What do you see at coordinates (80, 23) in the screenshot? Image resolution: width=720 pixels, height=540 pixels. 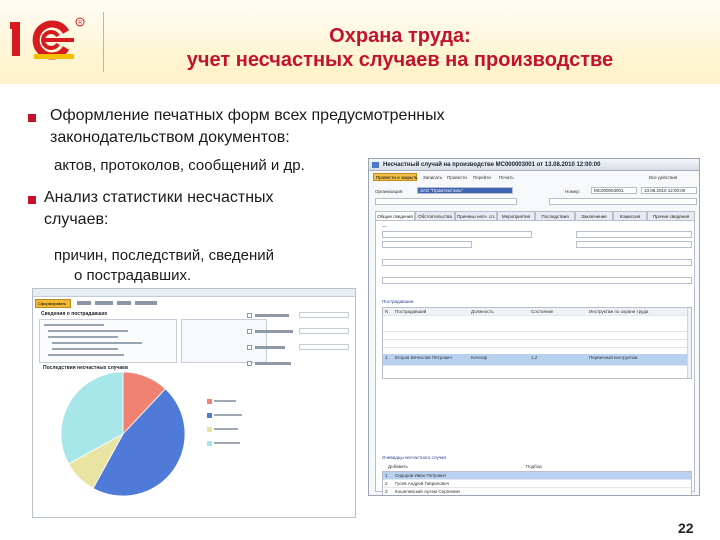 I see `svg-text: R` at bounding box center [80, 23].